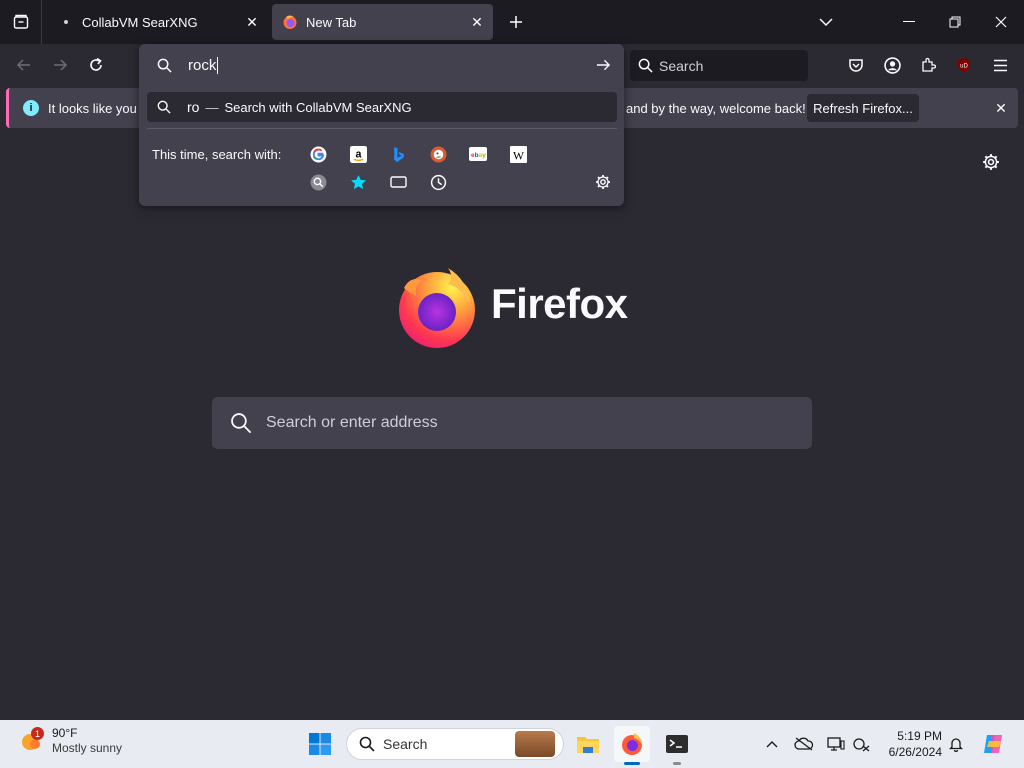 Image resolution: width=1024 pixels, height=768 pixels. I want to click on close-icon, so click(1001, 22).